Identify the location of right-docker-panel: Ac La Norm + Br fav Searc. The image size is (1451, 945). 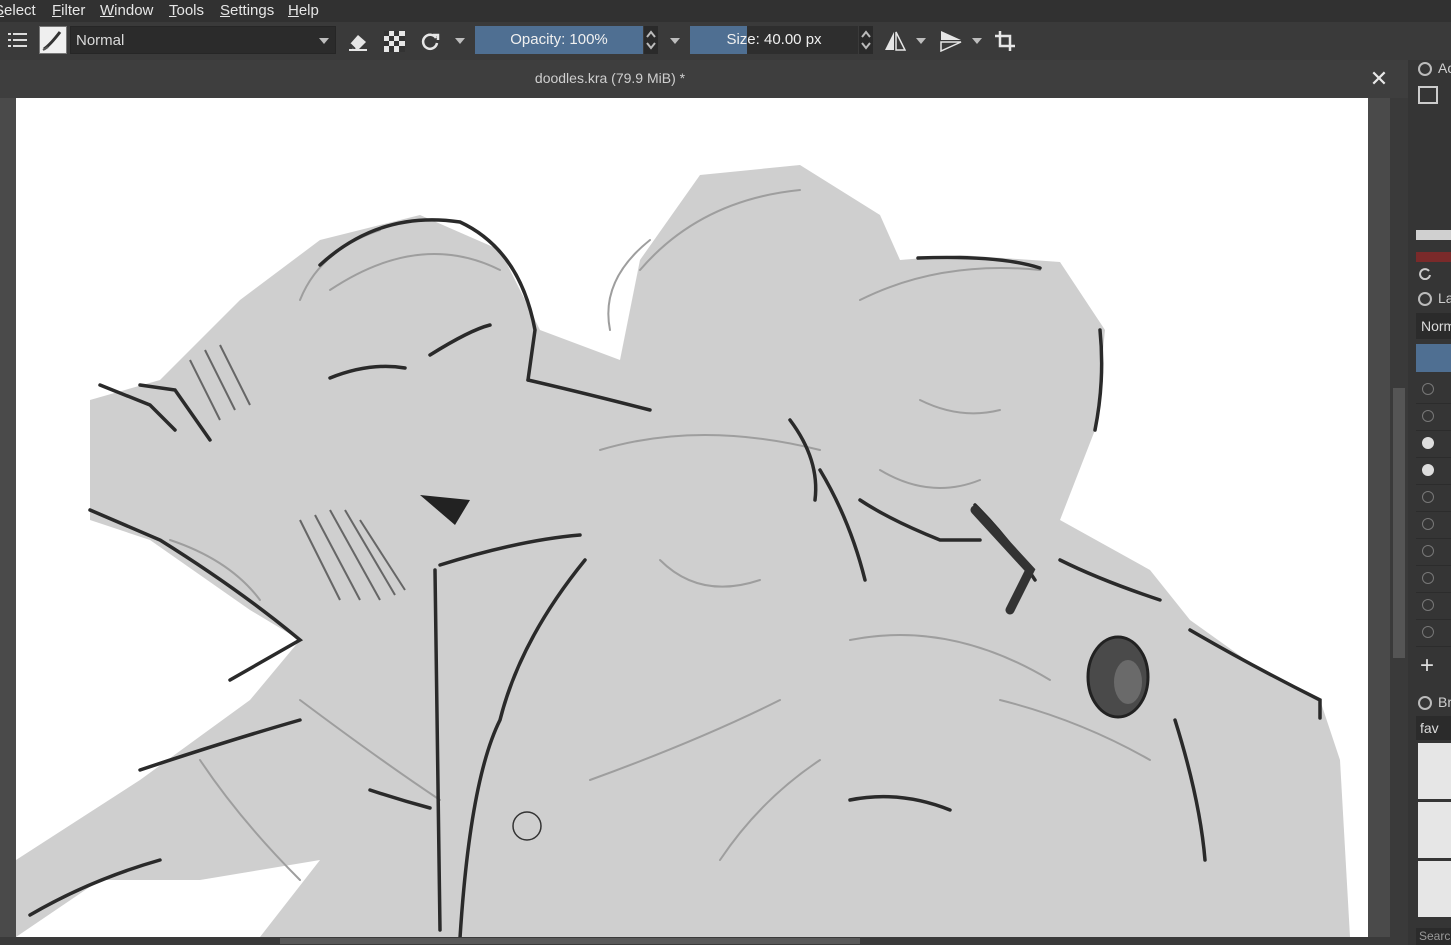
(1429, 502).